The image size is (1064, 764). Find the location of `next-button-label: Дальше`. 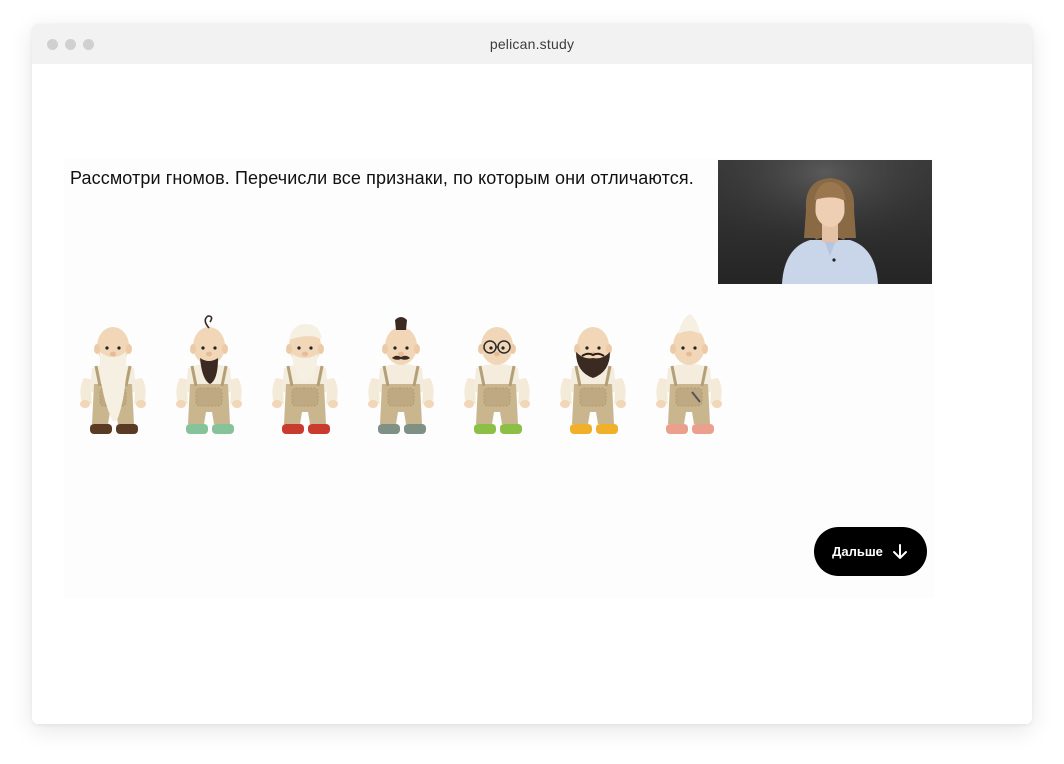

next-button-label: Дальше is located at coordinates (857, 551).